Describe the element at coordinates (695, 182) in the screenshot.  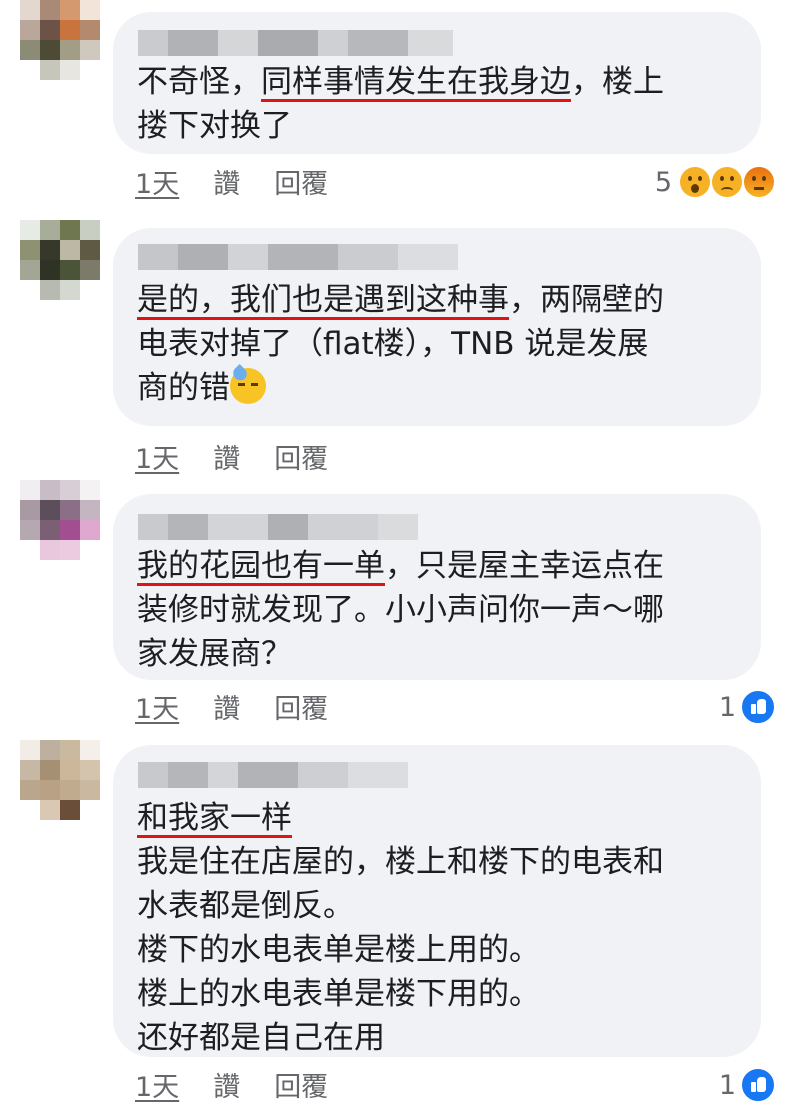
I see `wow-icon` at that location.